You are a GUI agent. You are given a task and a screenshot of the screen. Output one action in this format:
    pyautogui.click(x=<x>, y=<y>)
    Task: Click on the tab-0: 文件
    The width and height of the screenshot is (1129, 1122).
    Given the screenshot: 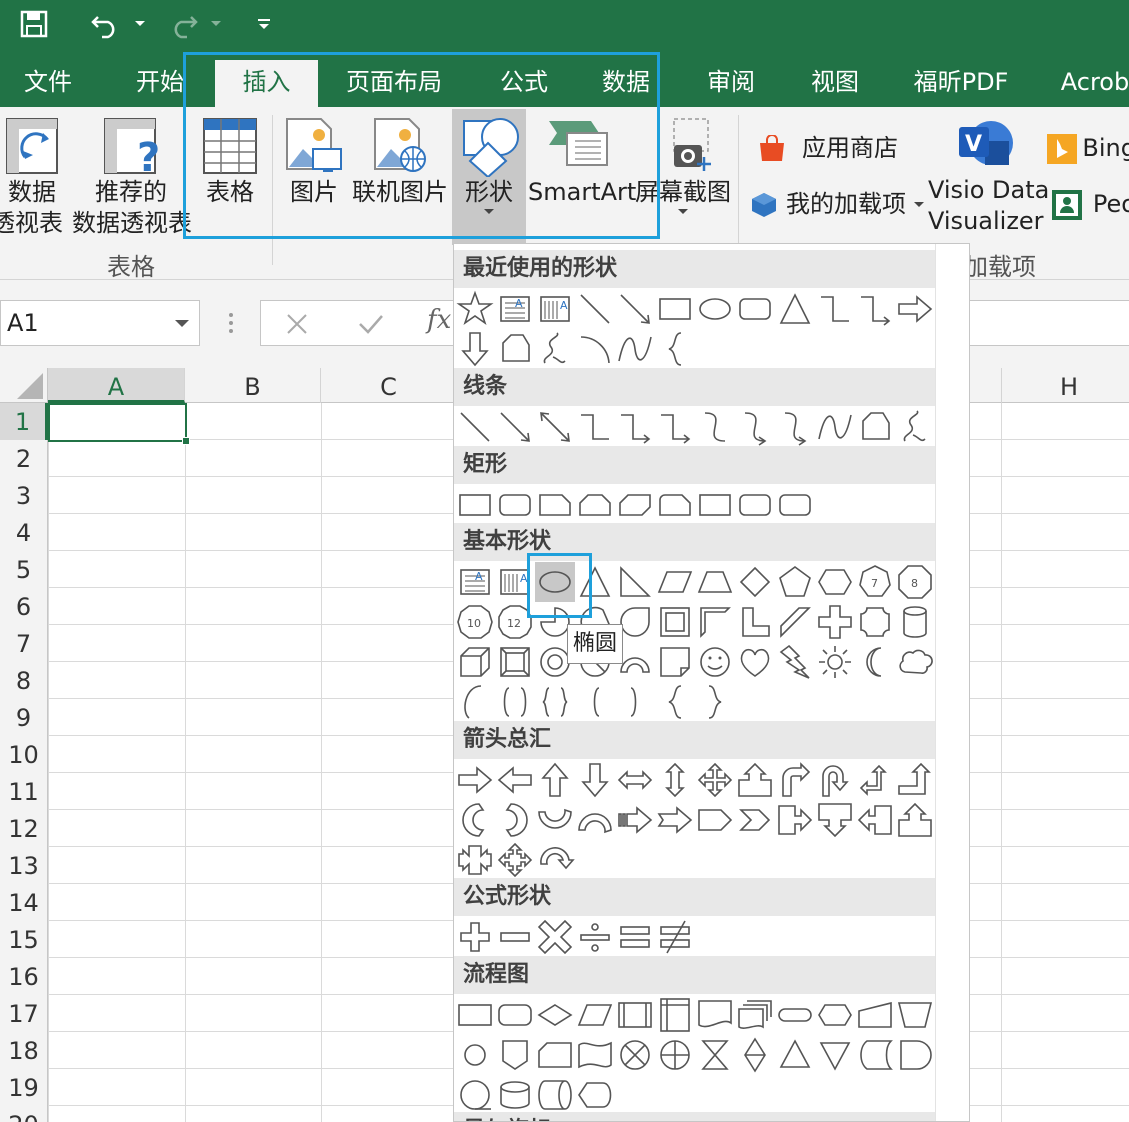 What is the action you would take?
    pyautogui.click(x=48, y=83)
    